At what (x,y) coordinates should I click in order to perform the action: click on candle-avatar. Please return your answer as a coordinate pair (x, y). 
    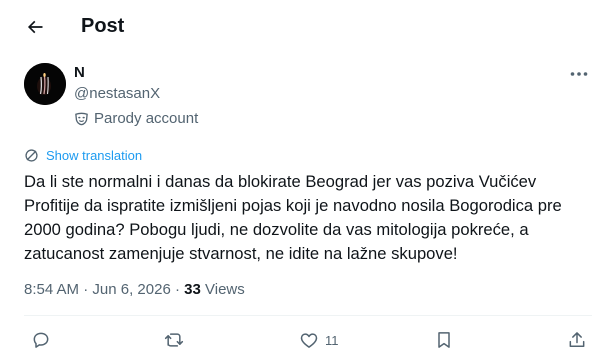
    Looking at the image, I should click on (45, 84).